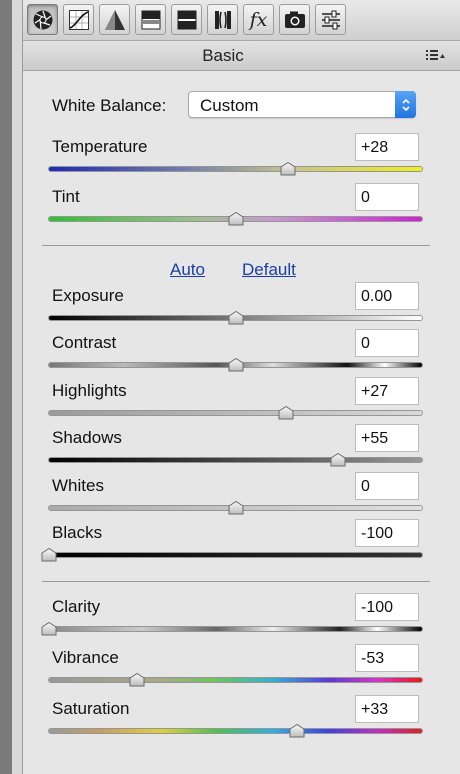 This screenshot has height=774, width=460. What do you see at coordinates (89, 390) in the screenshot?
I see `highlights-label: Highlights` at bounding box center [89, 390].